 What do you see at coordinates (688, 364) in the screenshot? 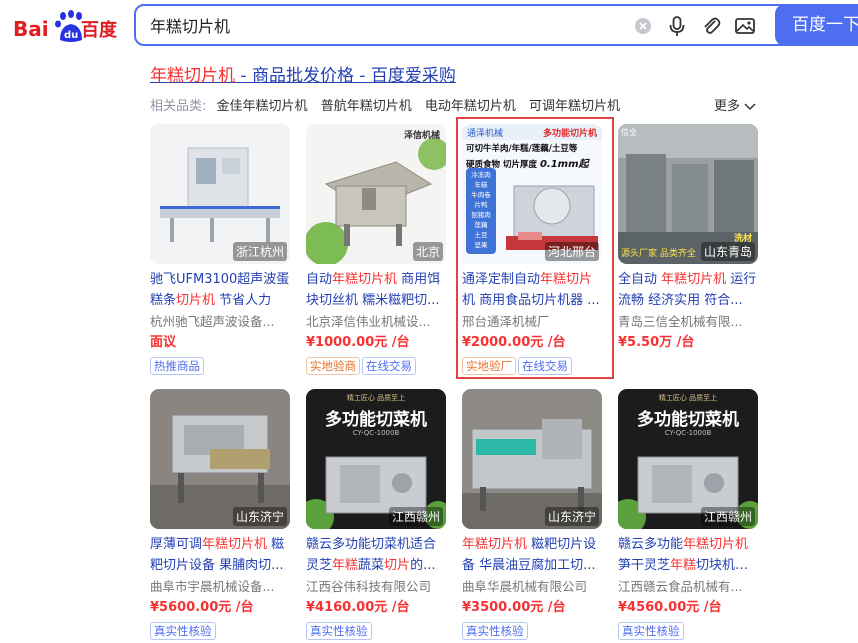
I see `badge-row` at bounding box center [688, 364].